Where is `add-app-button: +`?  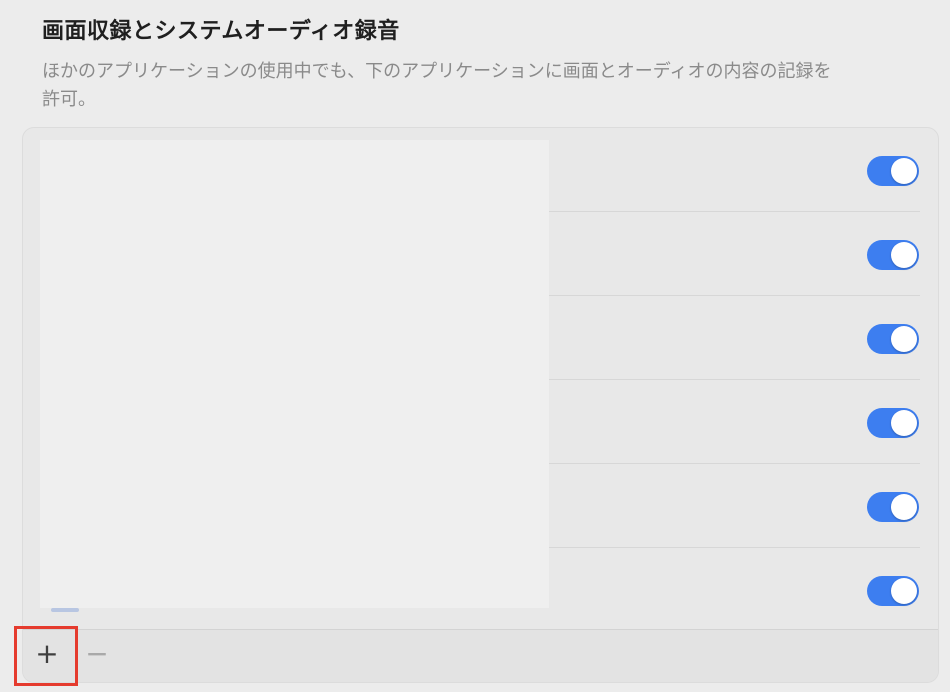
add-app-button: + is located at coordinates (47, 654).